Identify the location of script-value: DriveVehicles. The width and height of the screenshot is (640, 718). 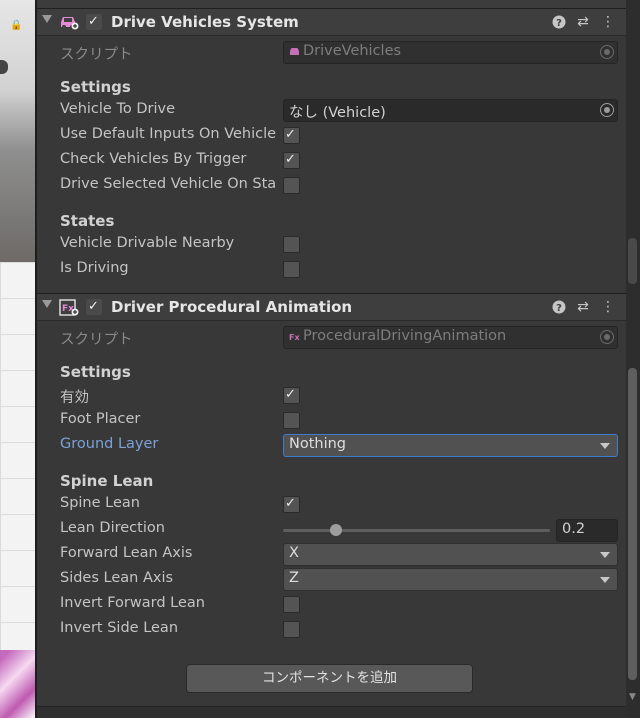
(352, 51).